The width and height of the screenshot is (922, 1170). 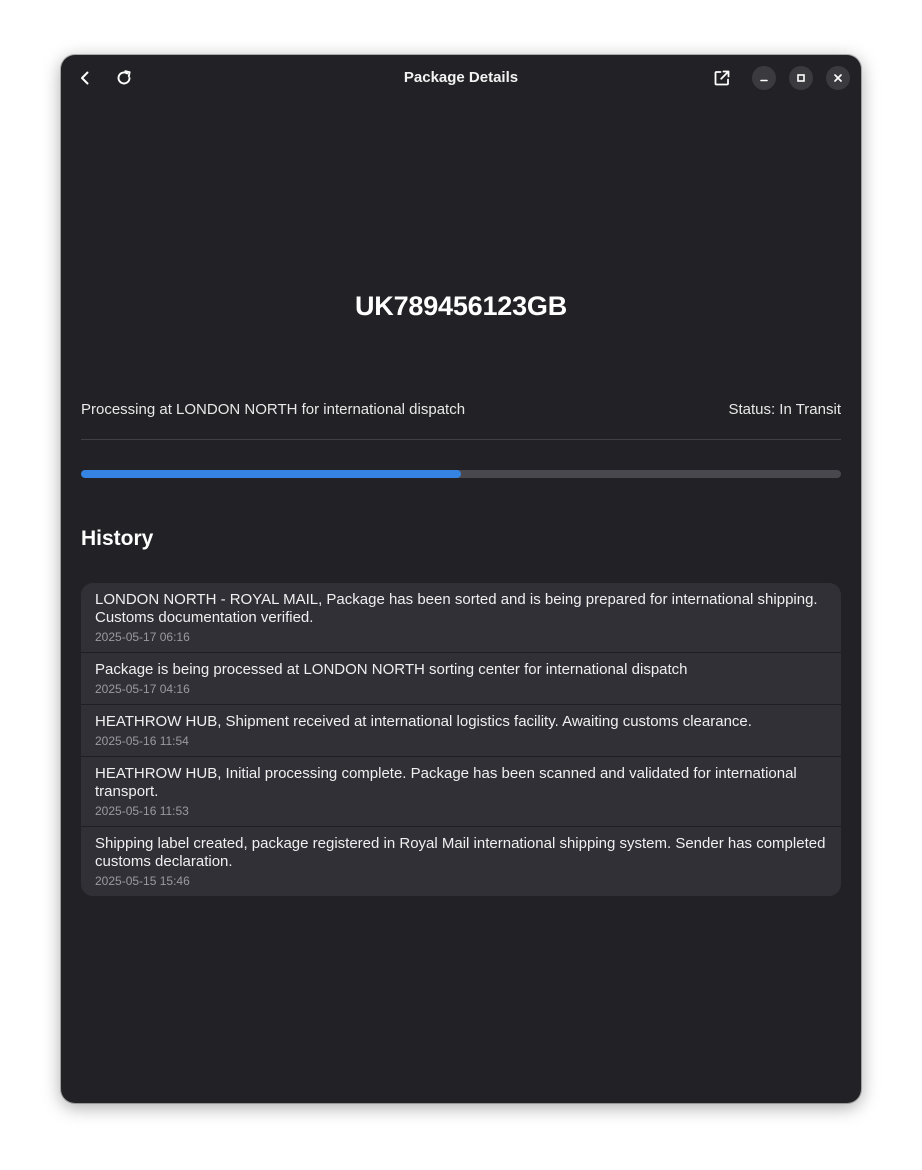 I want to click on history-heading: History, so click(x=117, y=538).